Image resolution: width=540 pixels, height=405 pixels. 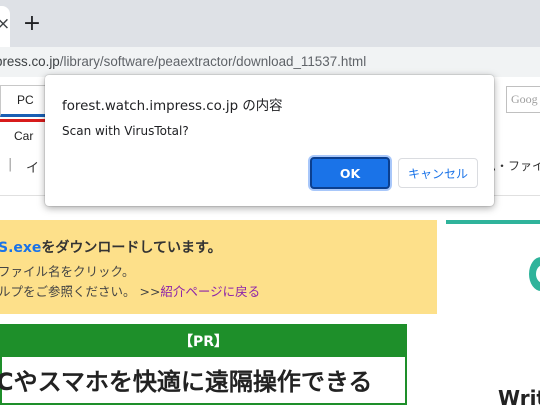 I want to click on nav-link-left: イ, so click(x=32, y=166).